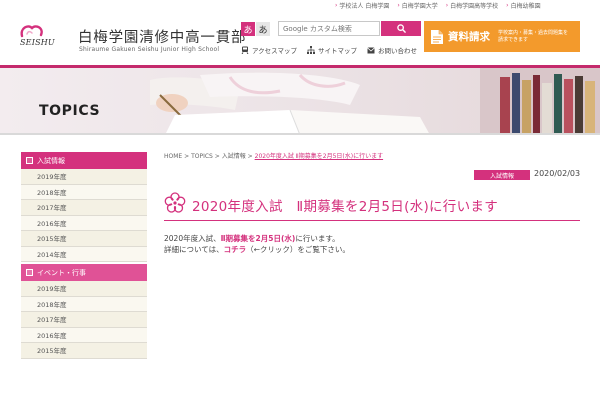  I want to click on sitemap-label: サイトマップ, so click(337, 51).